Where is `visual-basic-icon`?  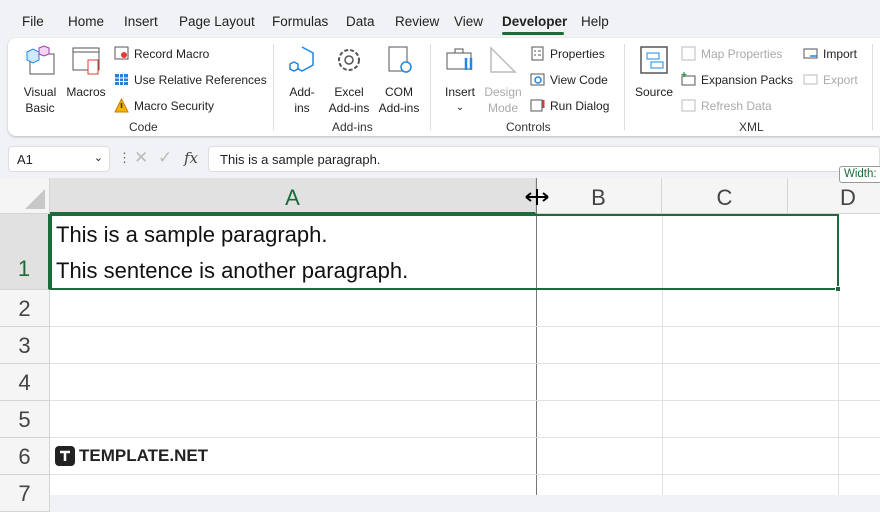 visual-basic-icon is located at coordinates (40, 60).